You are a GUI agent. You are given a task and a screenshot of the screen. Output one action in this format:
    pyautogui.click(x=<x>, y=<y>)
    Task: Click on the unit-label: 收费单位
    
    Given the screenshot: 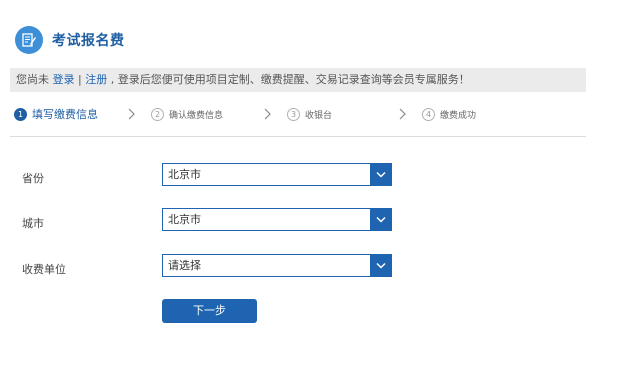 What is the action you would take?
    pyautogui.click(x=44, y=269)
    